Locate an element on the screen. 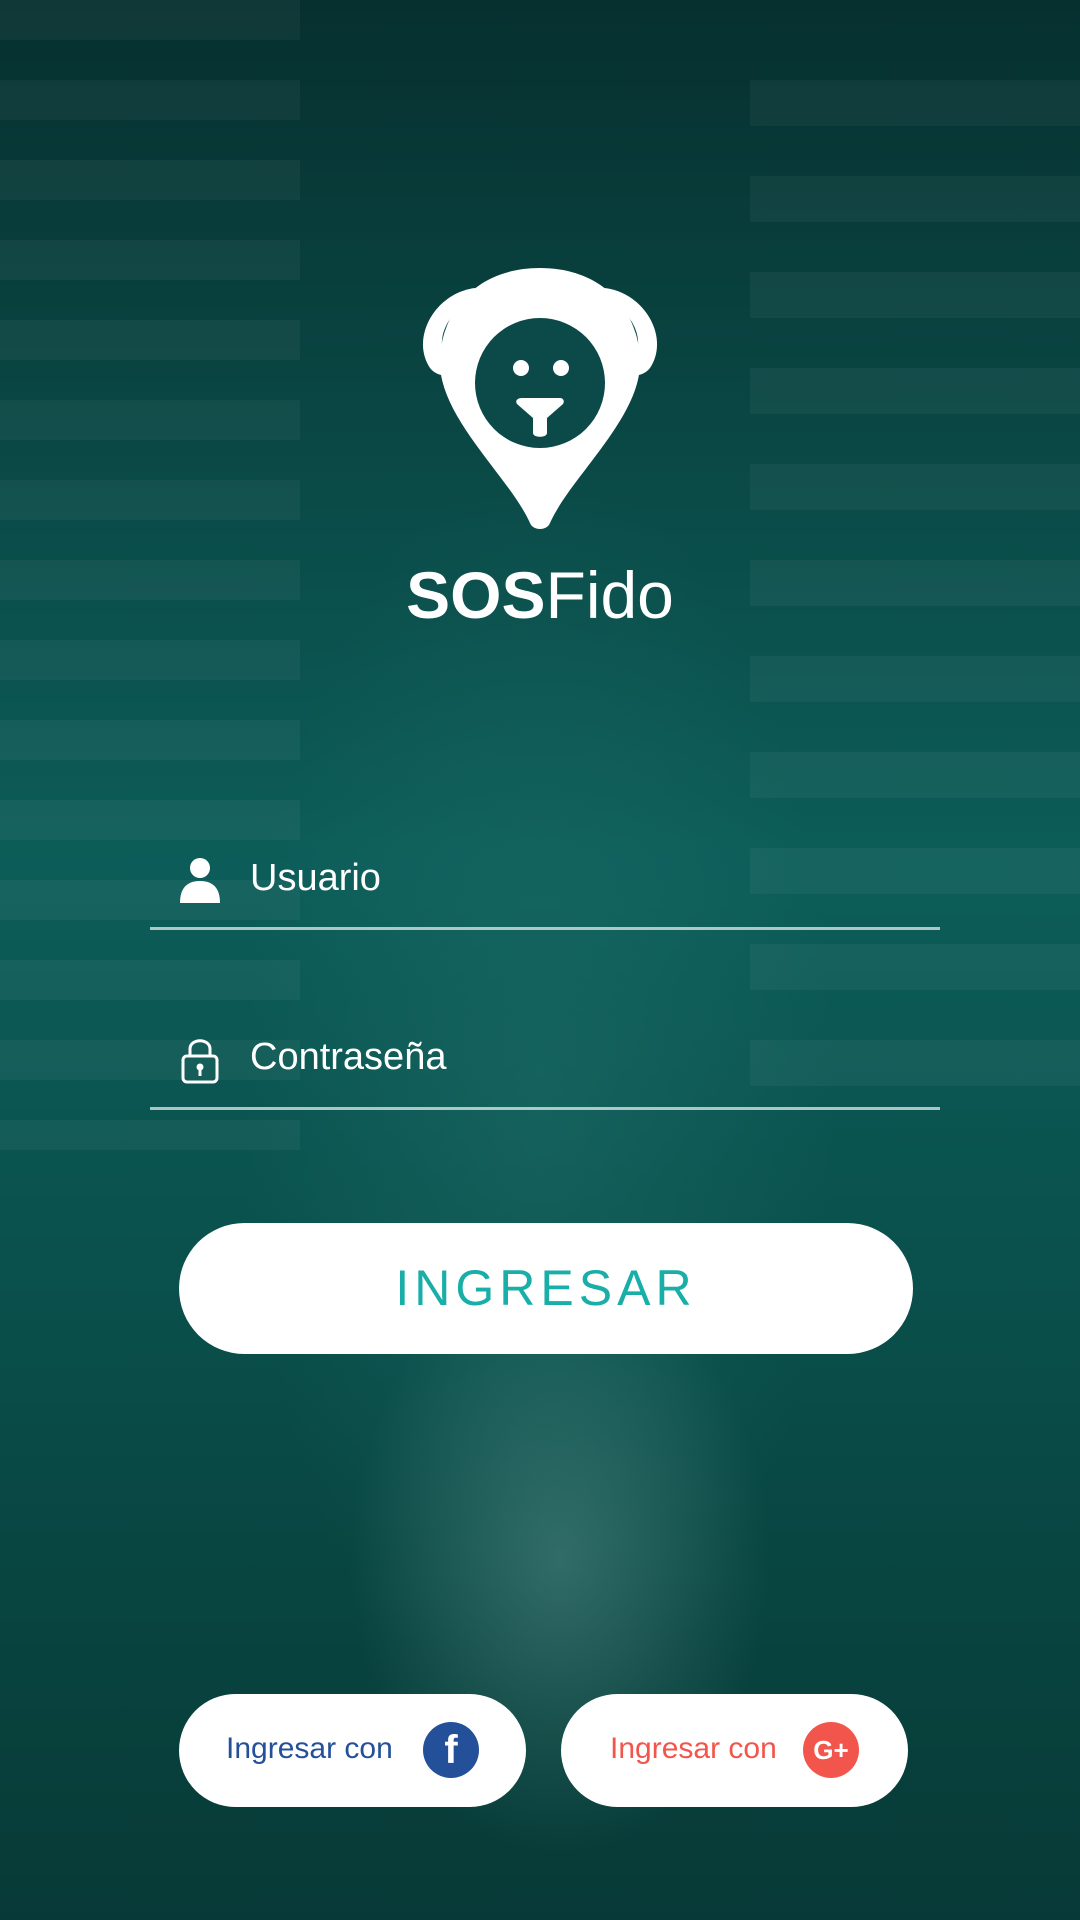  google-login-button: Ingresar con G+ is located at coordinates (734, 1750).